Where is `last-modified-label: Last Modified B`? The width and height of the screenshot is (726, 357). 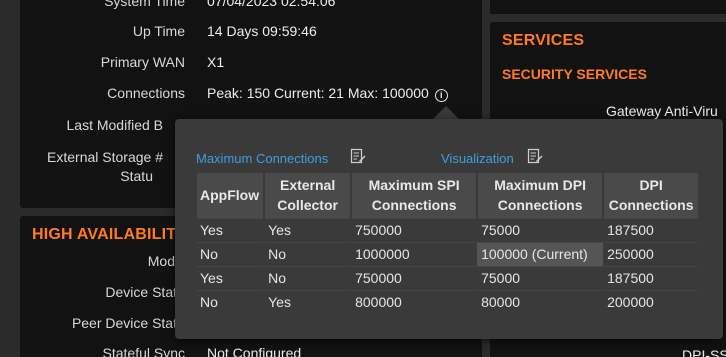
last-modified-label: Last Modified B is located at coordinates (115, 125).